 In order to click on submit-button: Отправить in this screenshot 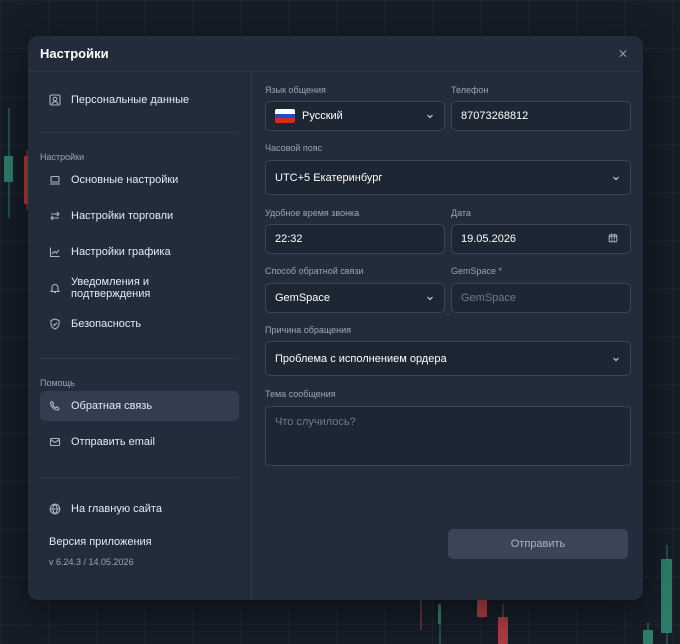, I will do `click(538, 544)`.